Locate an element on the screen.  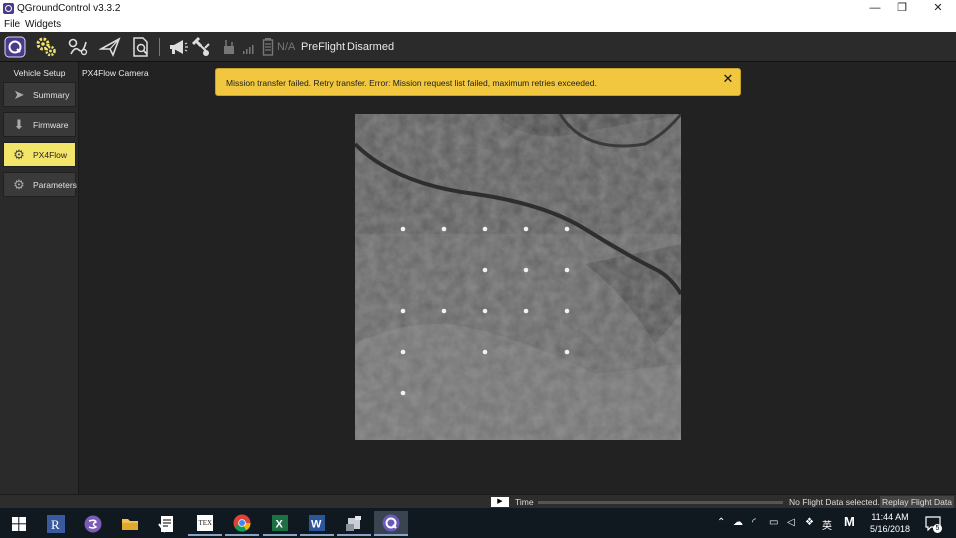
sidebar-item-parameters: ⚙ Parameters is located at coordinates (40, 184).